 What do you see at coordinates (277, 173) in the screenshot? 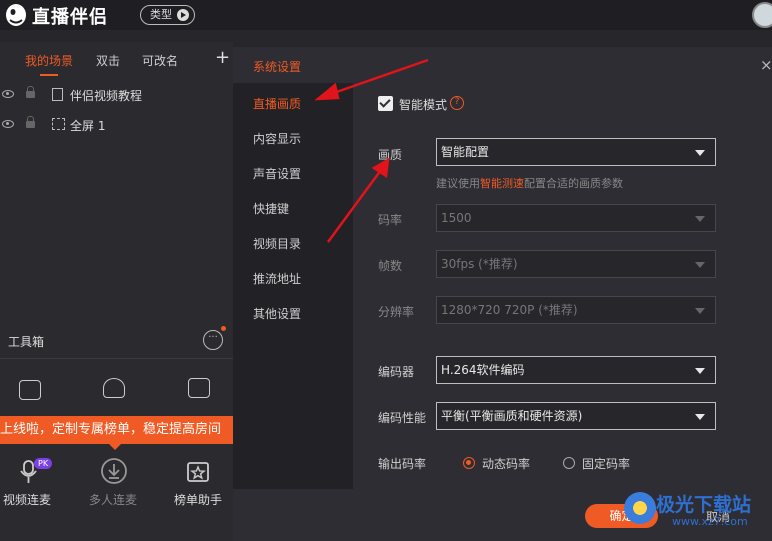
I see `nav-item-sound: 声音设置` at bounding box center [277, 173].